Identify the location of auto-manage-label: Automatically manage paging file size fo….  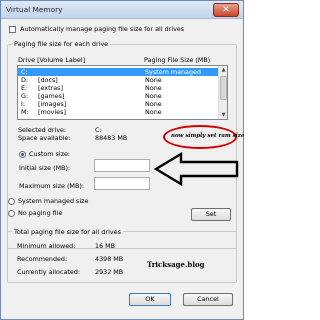
(102, 29).